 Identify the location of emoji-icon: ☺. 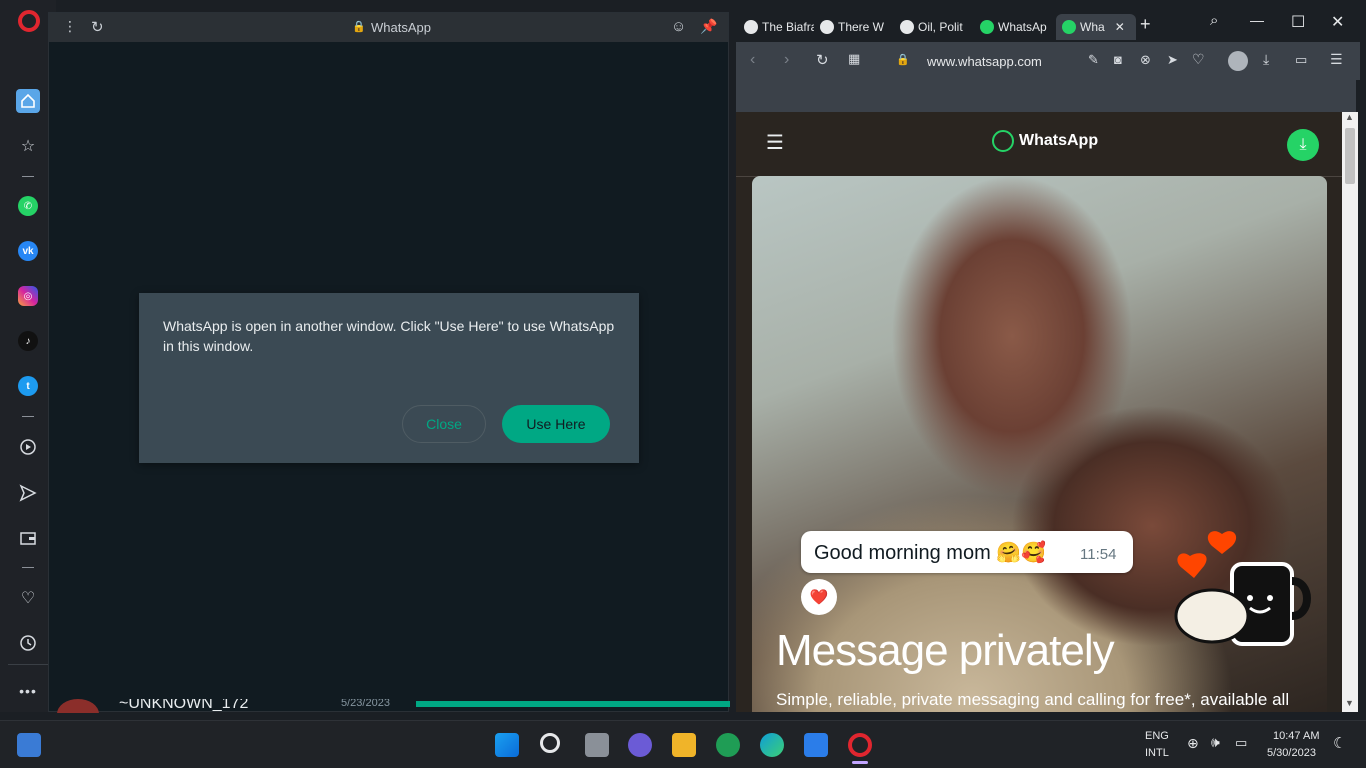
(678, 26).